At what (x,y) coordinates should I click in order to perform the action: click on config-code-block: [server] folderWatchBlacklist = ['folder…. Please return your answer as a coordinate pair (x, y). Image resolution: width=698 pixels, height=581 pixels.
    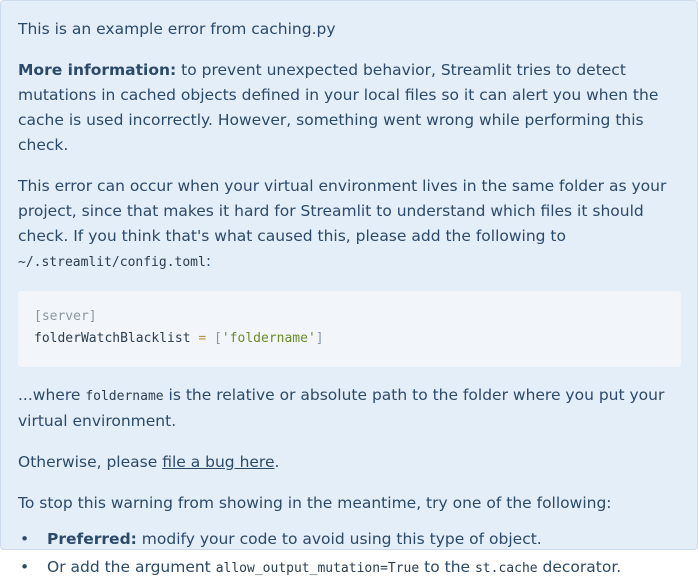
    Looking at the image, I should click on (349, 329).